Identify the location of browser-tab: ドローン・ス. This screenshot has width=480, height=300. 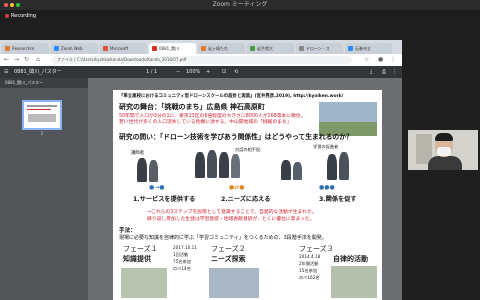
(319, 48).